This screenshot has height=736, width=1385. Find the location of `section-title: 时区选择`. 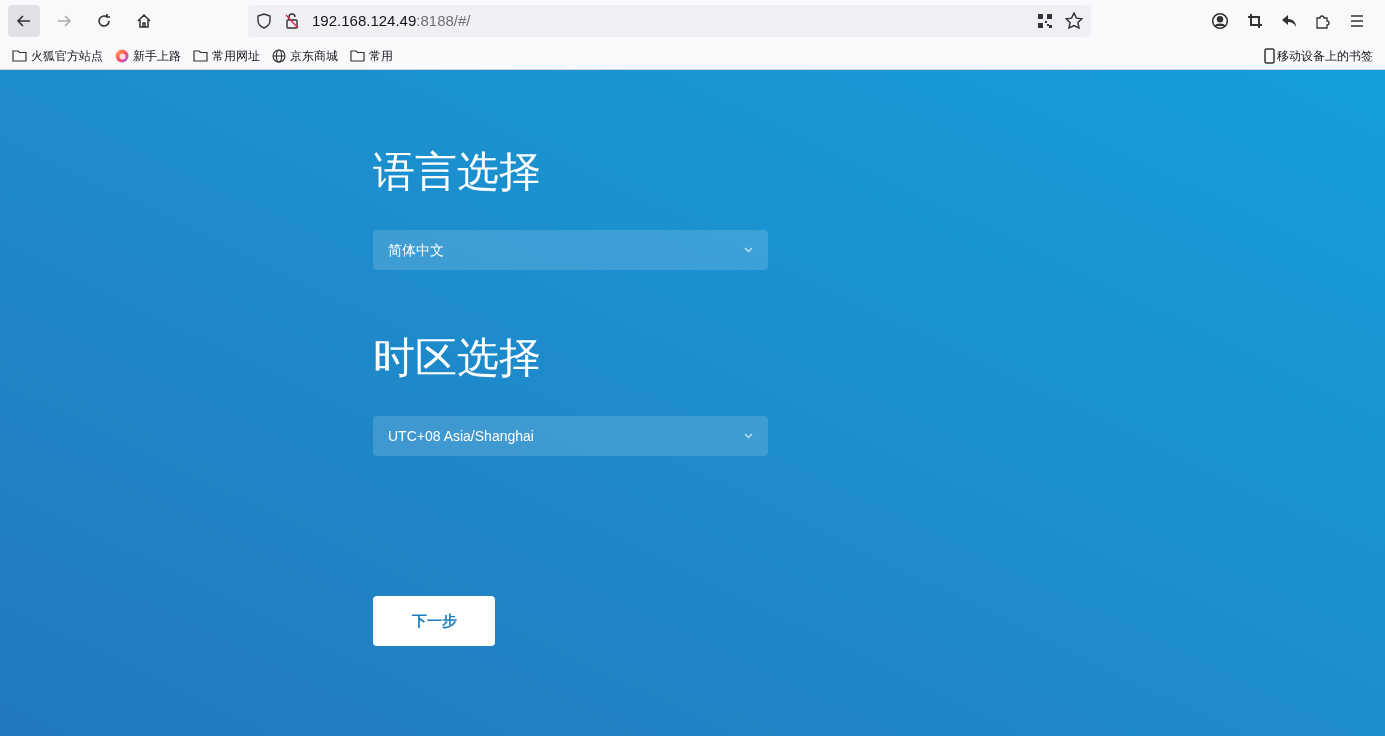

section-title: 时区选择 is located at coordinates (457, 358).